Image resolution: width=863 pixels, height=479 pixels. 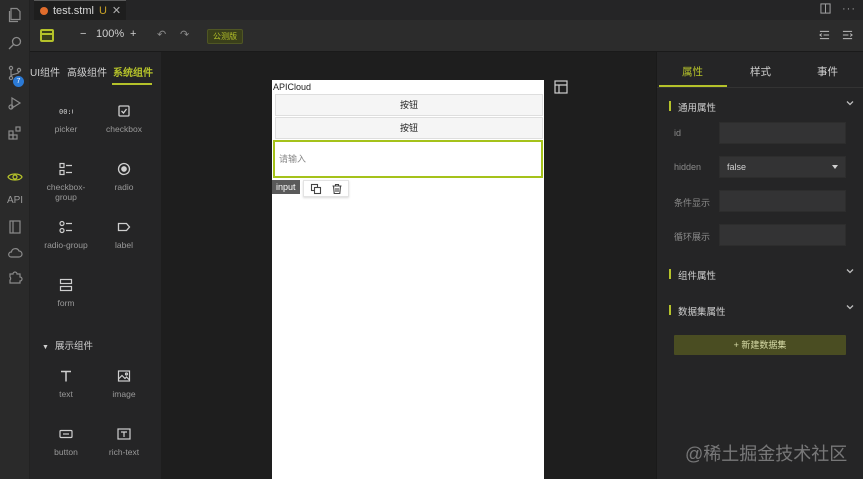 I want to click on app-title: APICloud, so click(x=292, y=87).